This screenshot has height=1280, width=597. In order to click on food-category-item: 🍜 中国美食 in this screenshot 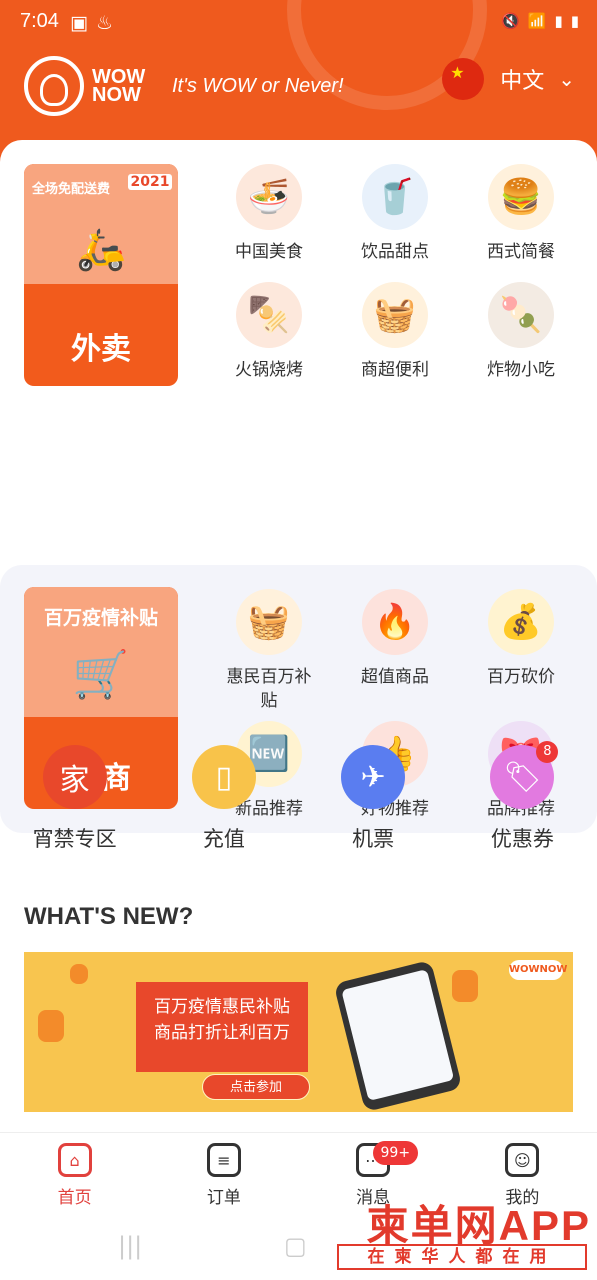, I will do `click(269, 214)`.